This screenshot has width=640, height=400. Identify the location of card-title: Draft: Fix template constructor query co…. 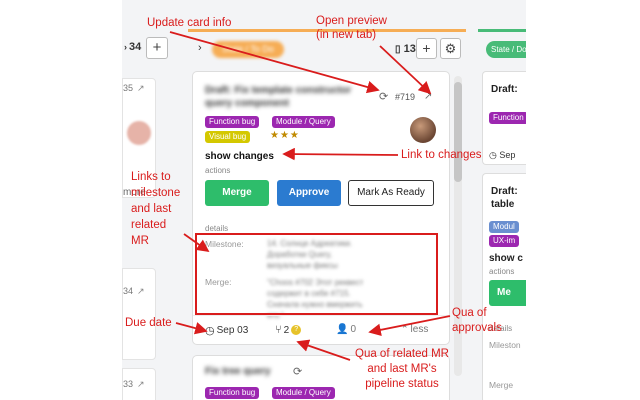
(285, 97).